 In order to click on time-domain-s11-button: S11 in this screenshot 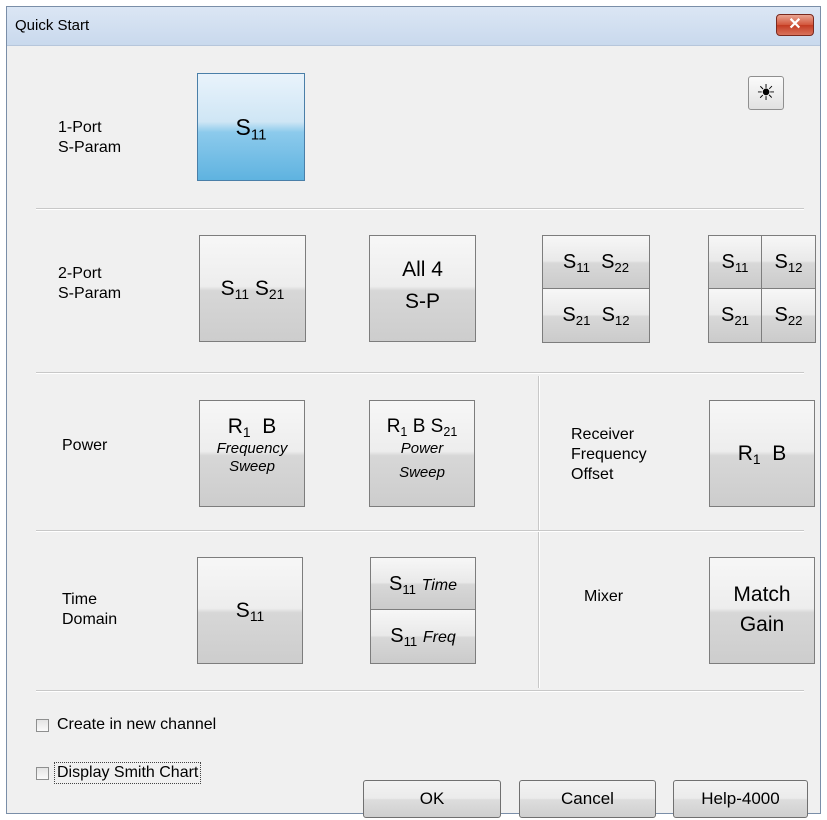, I will do `click(250, 610)`.